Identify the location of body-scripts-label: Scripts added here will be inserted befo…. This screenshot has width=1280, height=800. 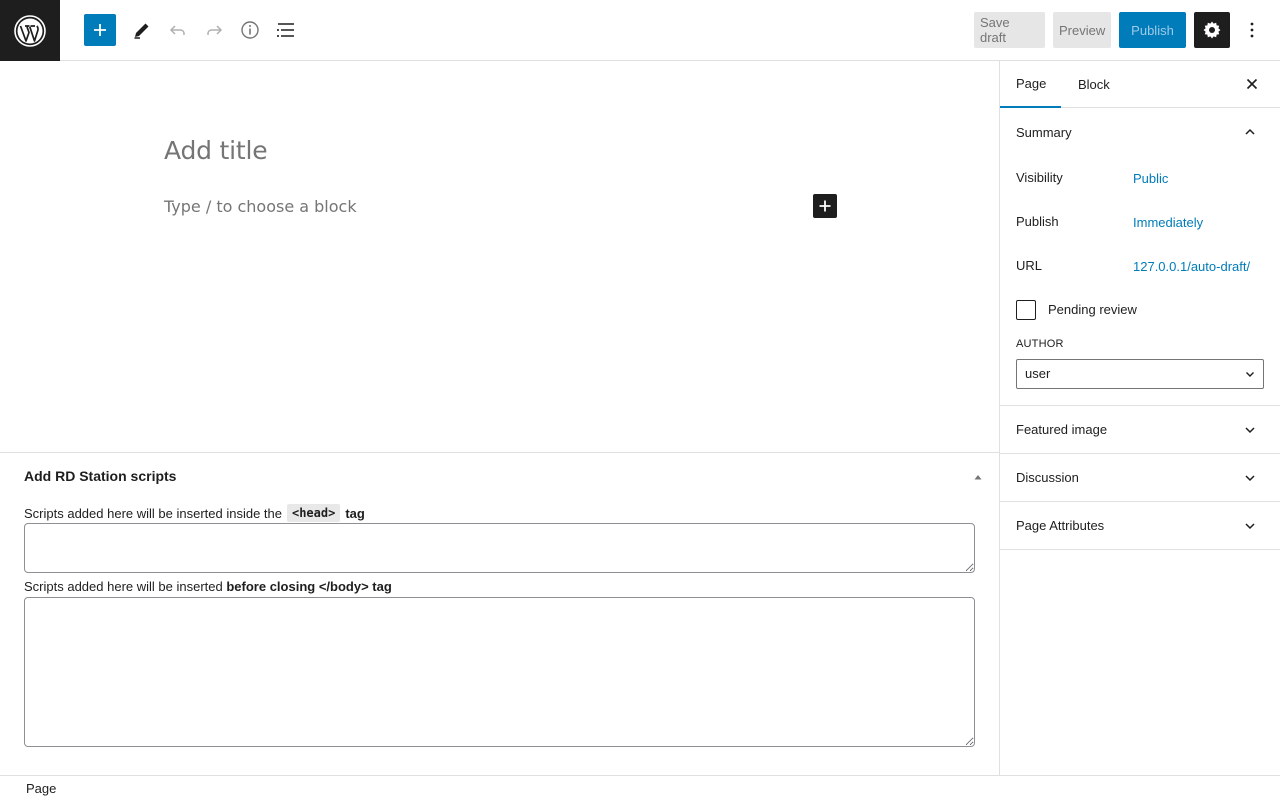
(208, 586).